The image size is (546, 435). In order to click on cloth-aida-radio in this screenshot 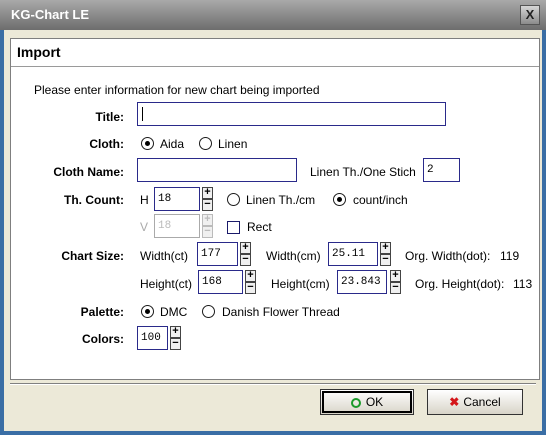, I will do `click(147, 143)`.